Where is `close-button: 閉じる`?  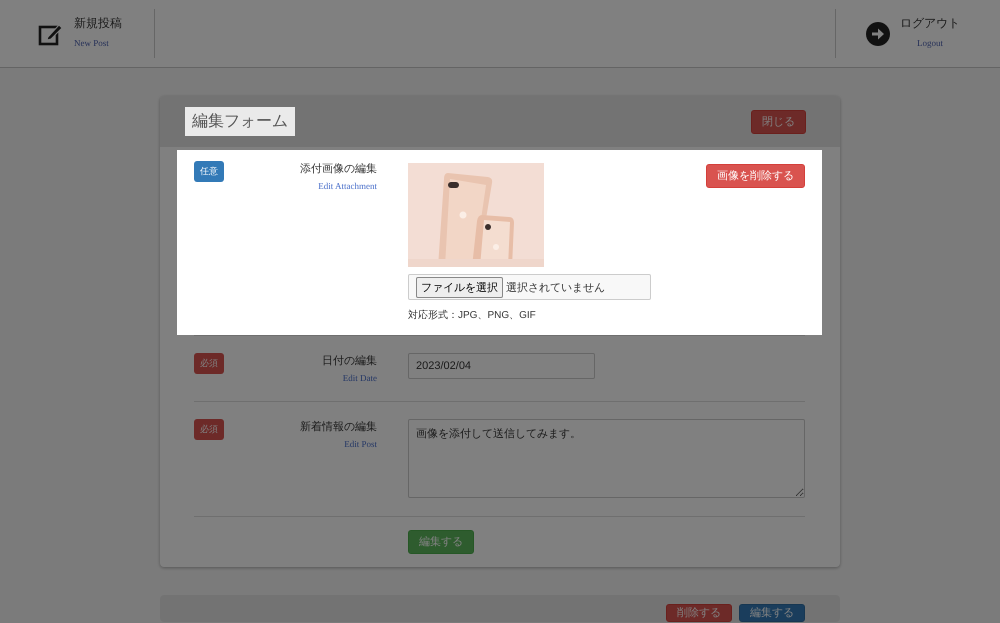
close-button: 閉じる is located at coordinates (778, 122).